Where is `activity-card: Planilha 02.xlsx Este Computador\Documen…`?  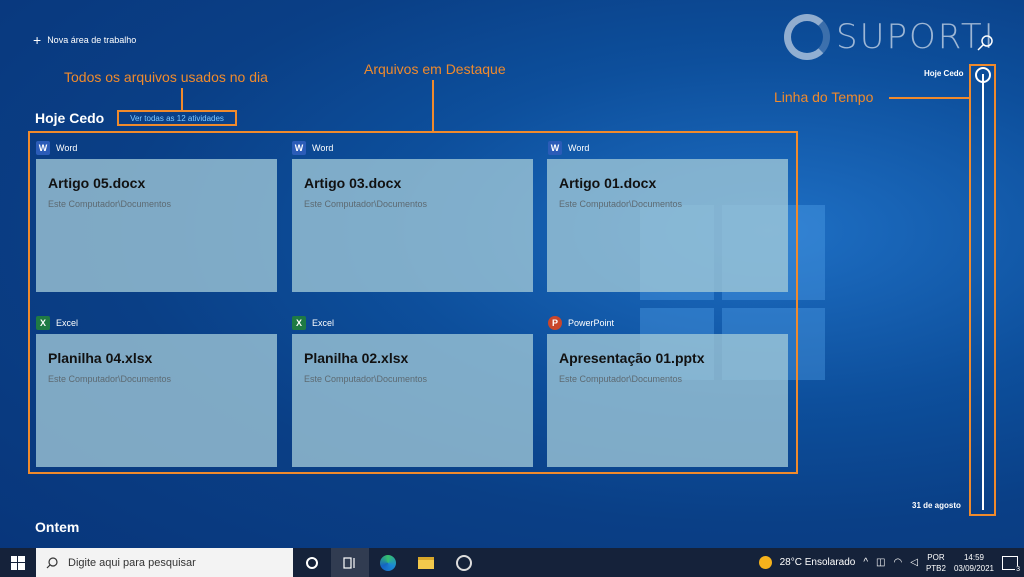 activity-card: Planilha 02.xlsx Este Computador\Documen… is located at coordinates (412, 400).